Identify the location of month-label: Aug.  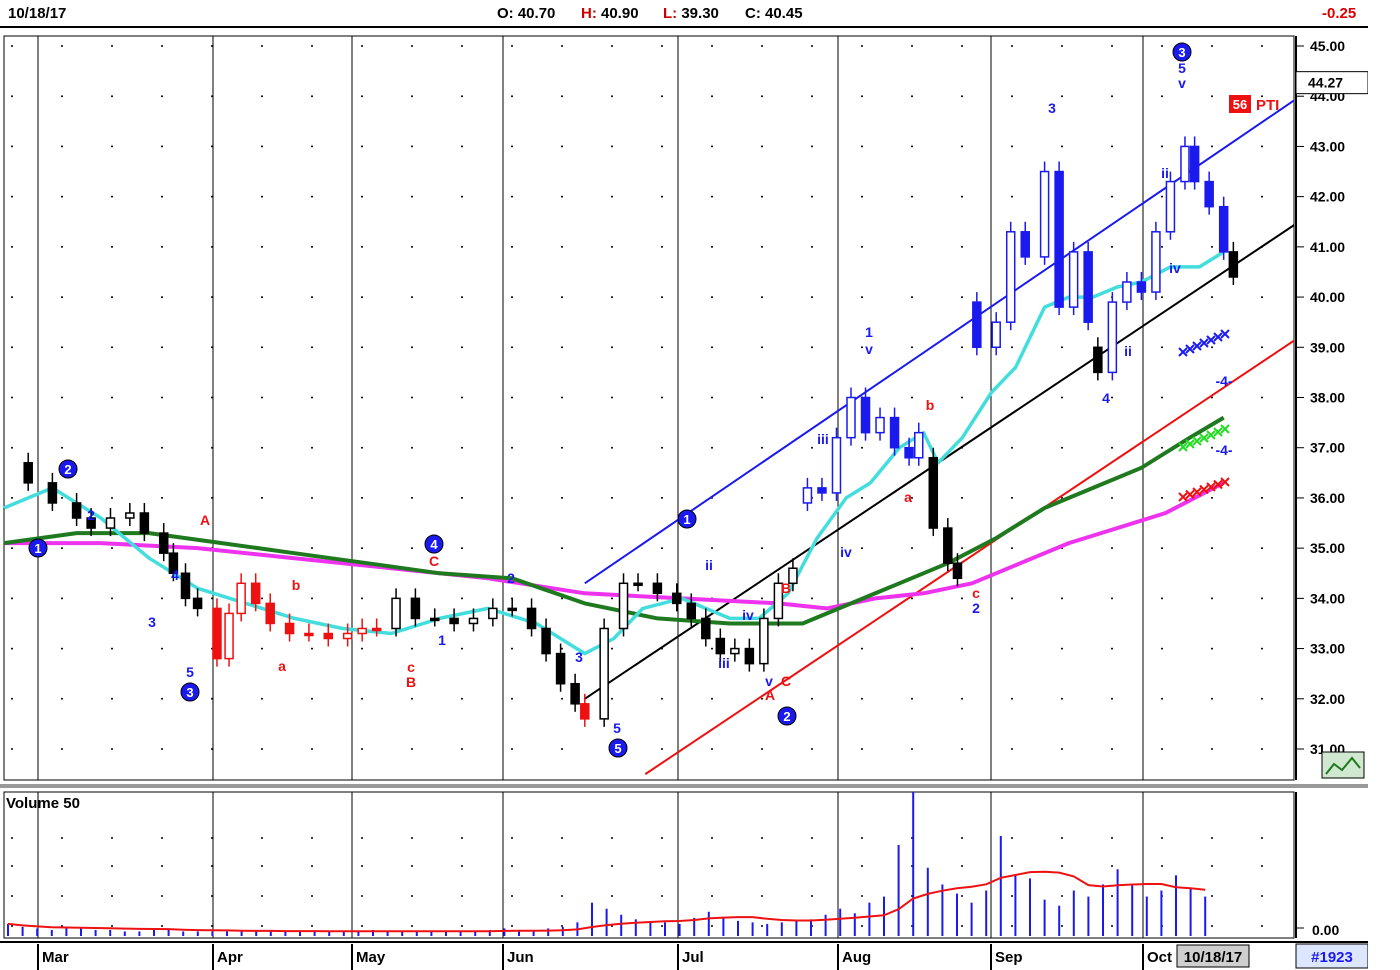
(856, 957).